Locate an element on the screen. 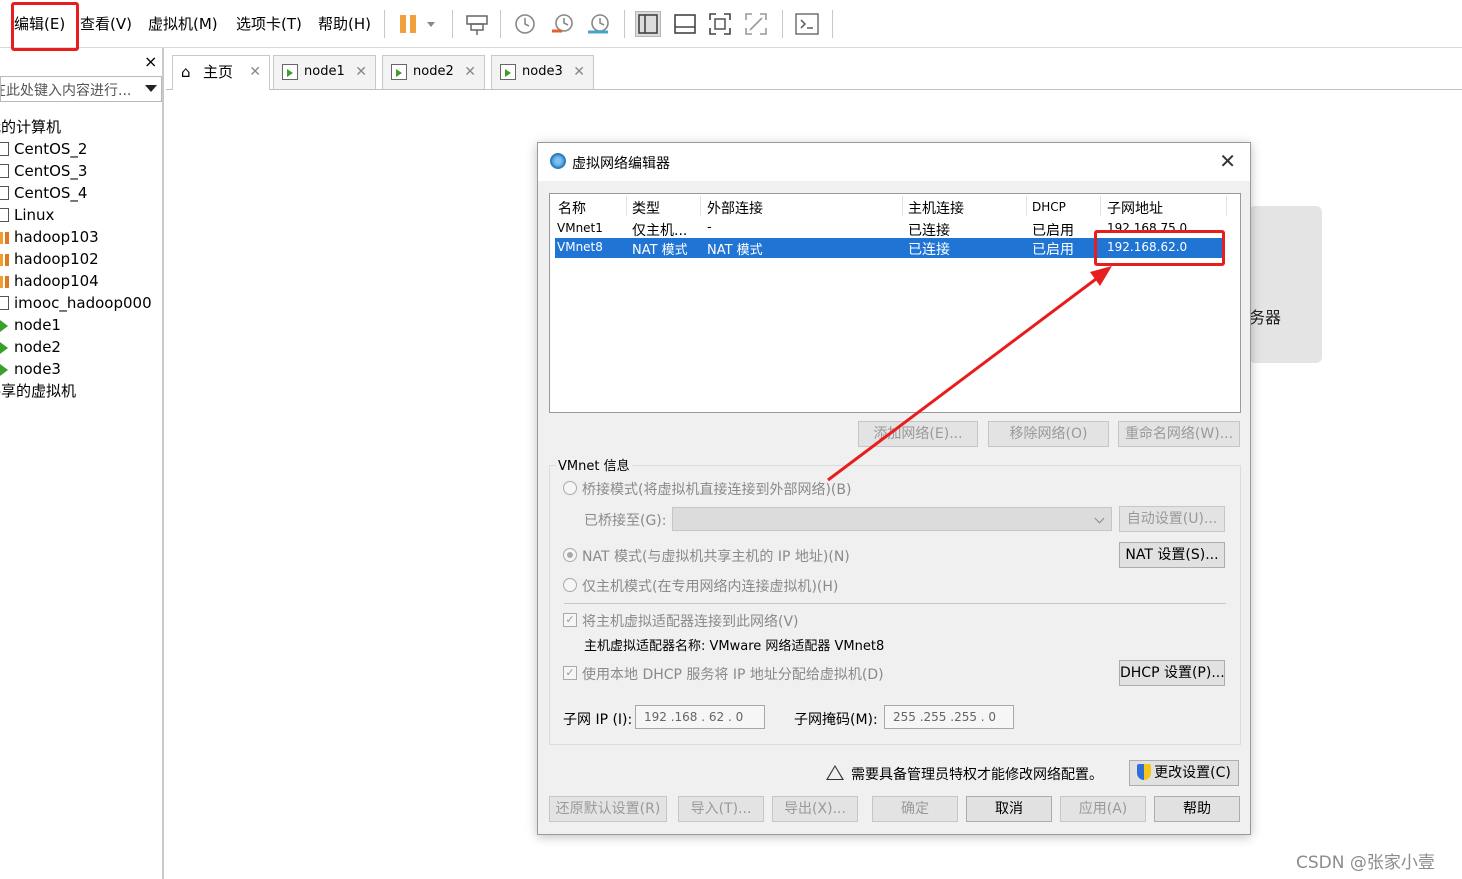  library-view-icon is located at coordinates (648, 24).